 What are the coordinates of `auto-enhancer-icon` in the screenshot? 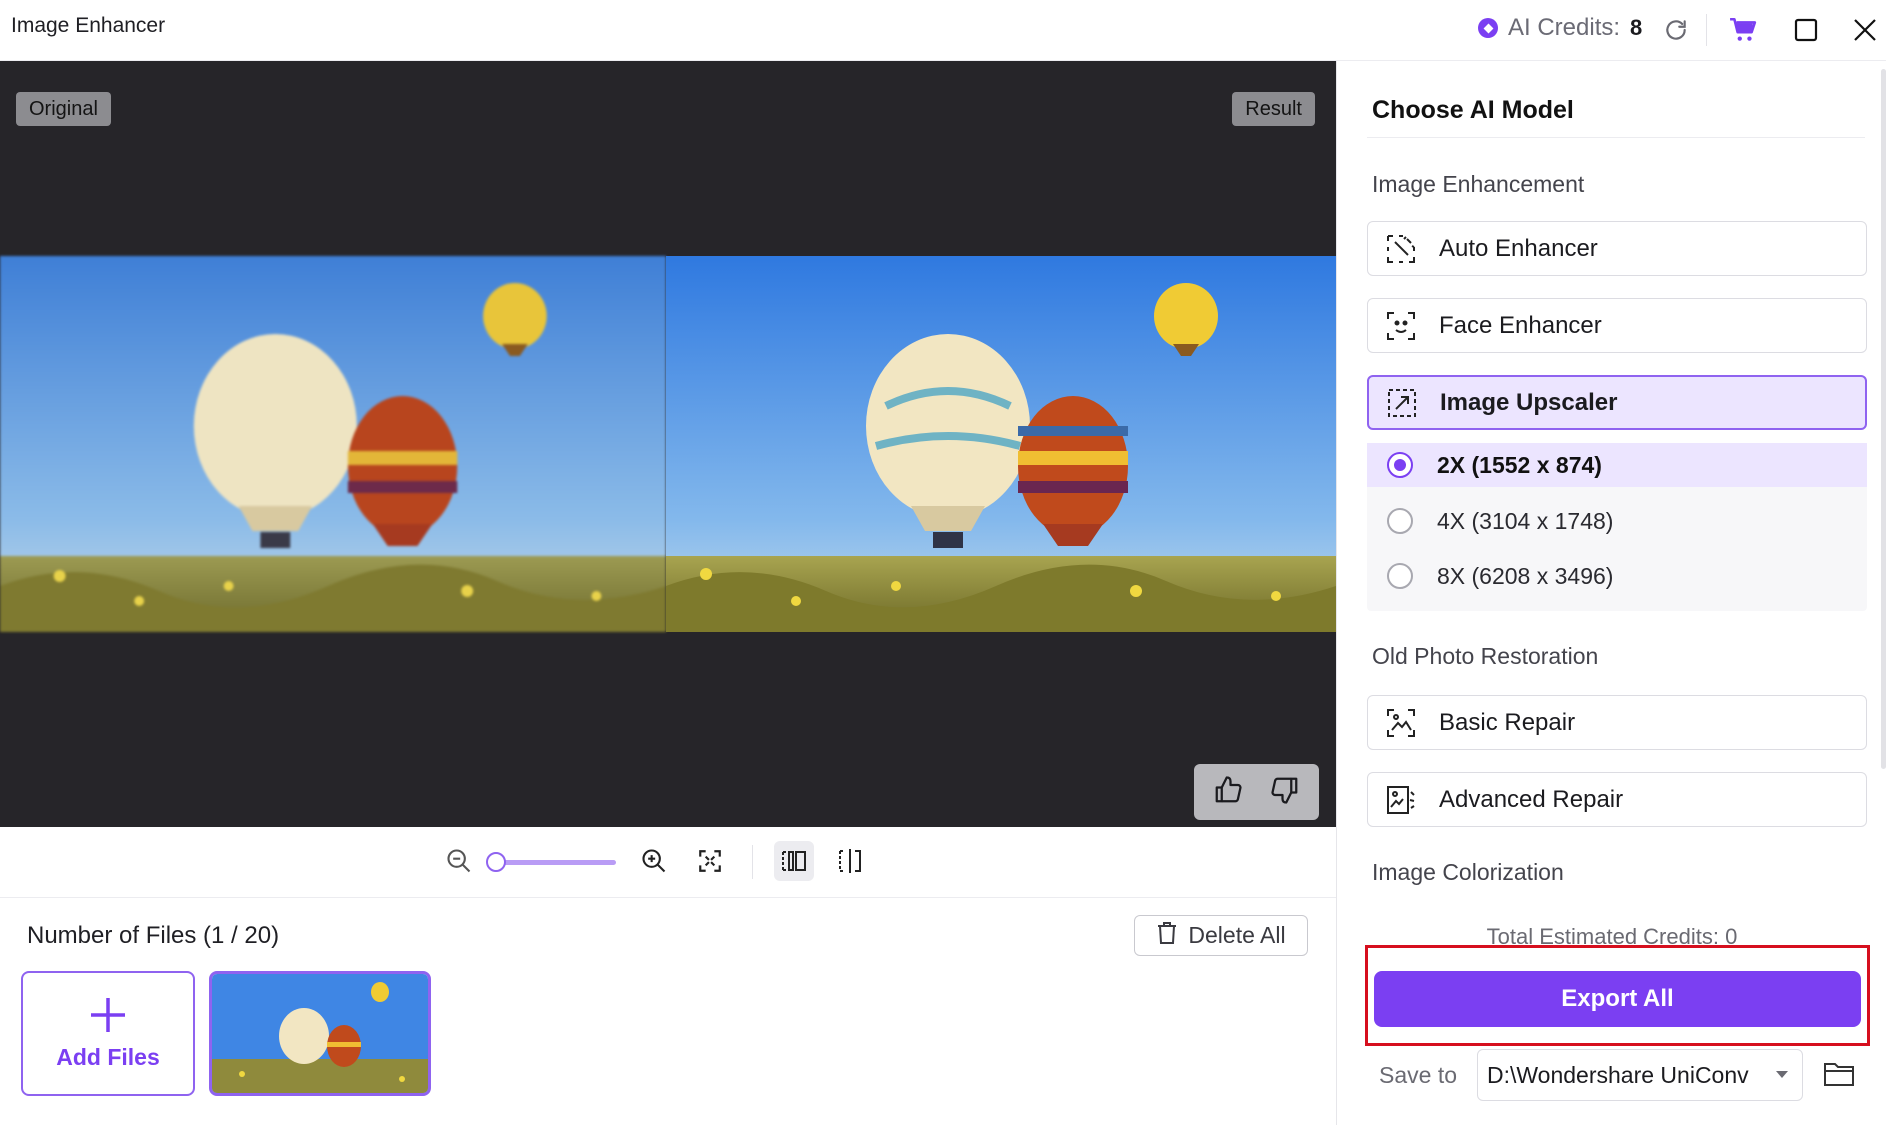 It's located at (1401, 249).